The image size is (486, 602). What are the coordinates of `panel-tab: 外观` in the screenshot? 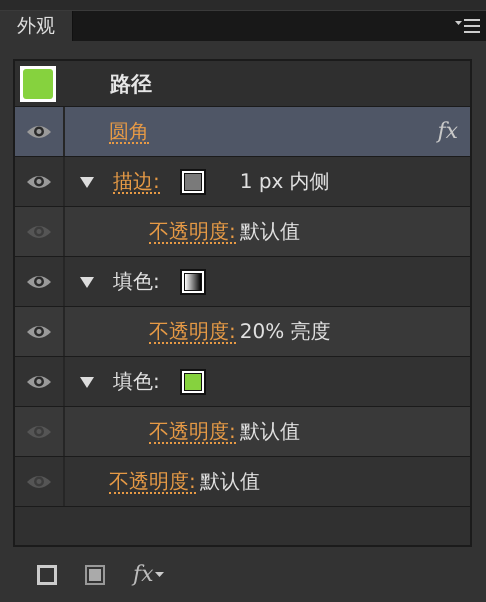 It's located at (36, 26).